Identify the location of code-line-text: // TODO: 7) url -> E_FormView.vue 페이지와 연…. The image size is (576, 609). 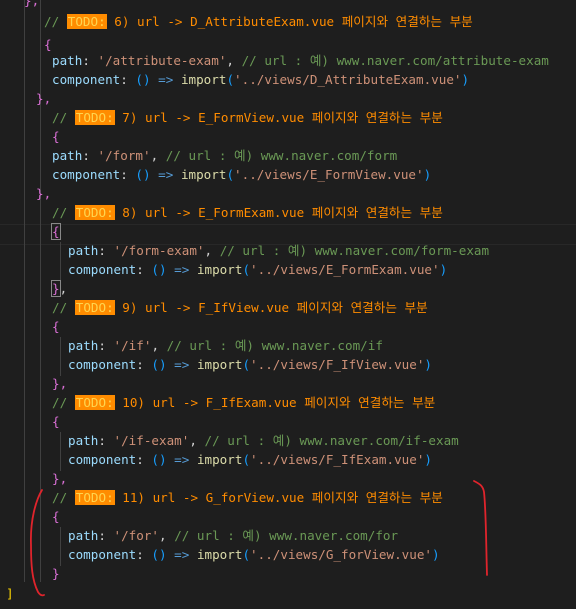
(247, 117).